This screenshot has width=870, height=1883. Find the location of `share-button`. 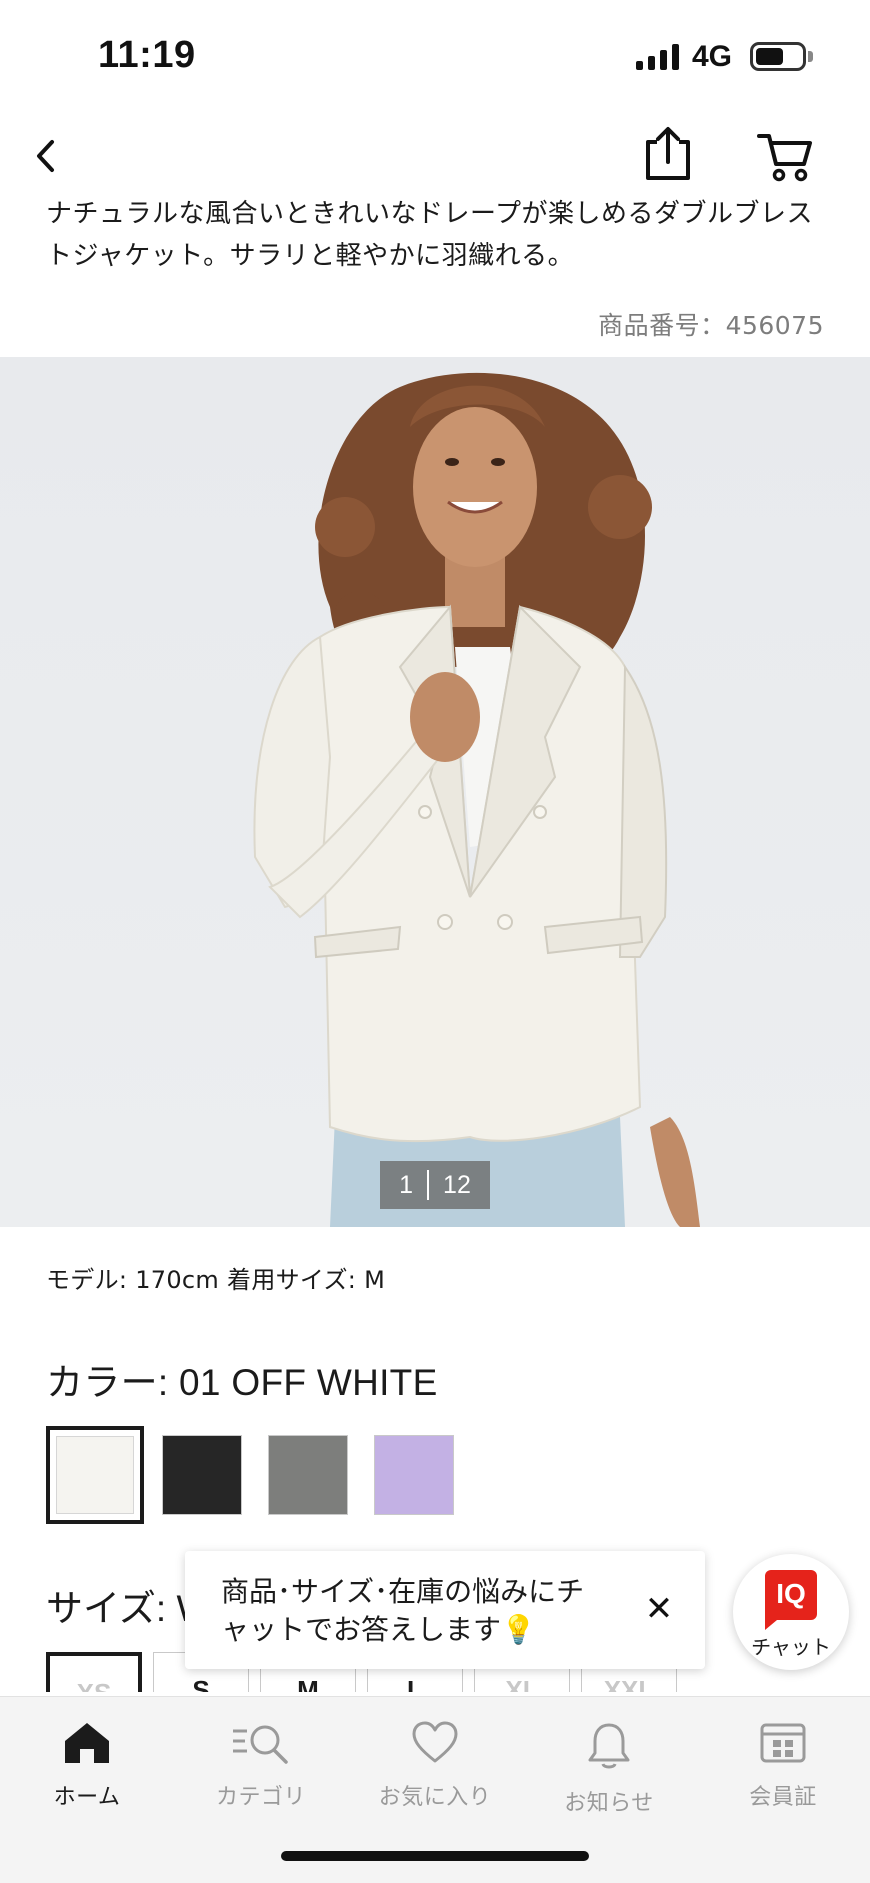

share-button is located at coordinates (668, 154).